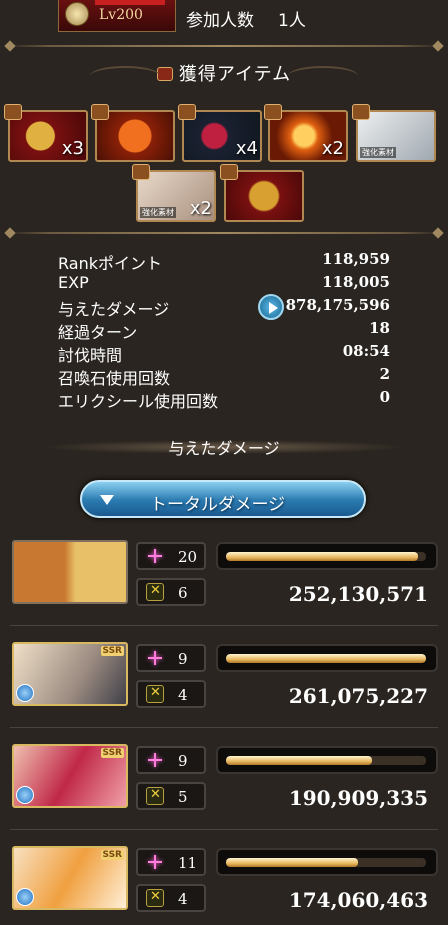  Describe the element at coordinates (72, 148) in the screenshot. I see `item-qty: x3` at that location.